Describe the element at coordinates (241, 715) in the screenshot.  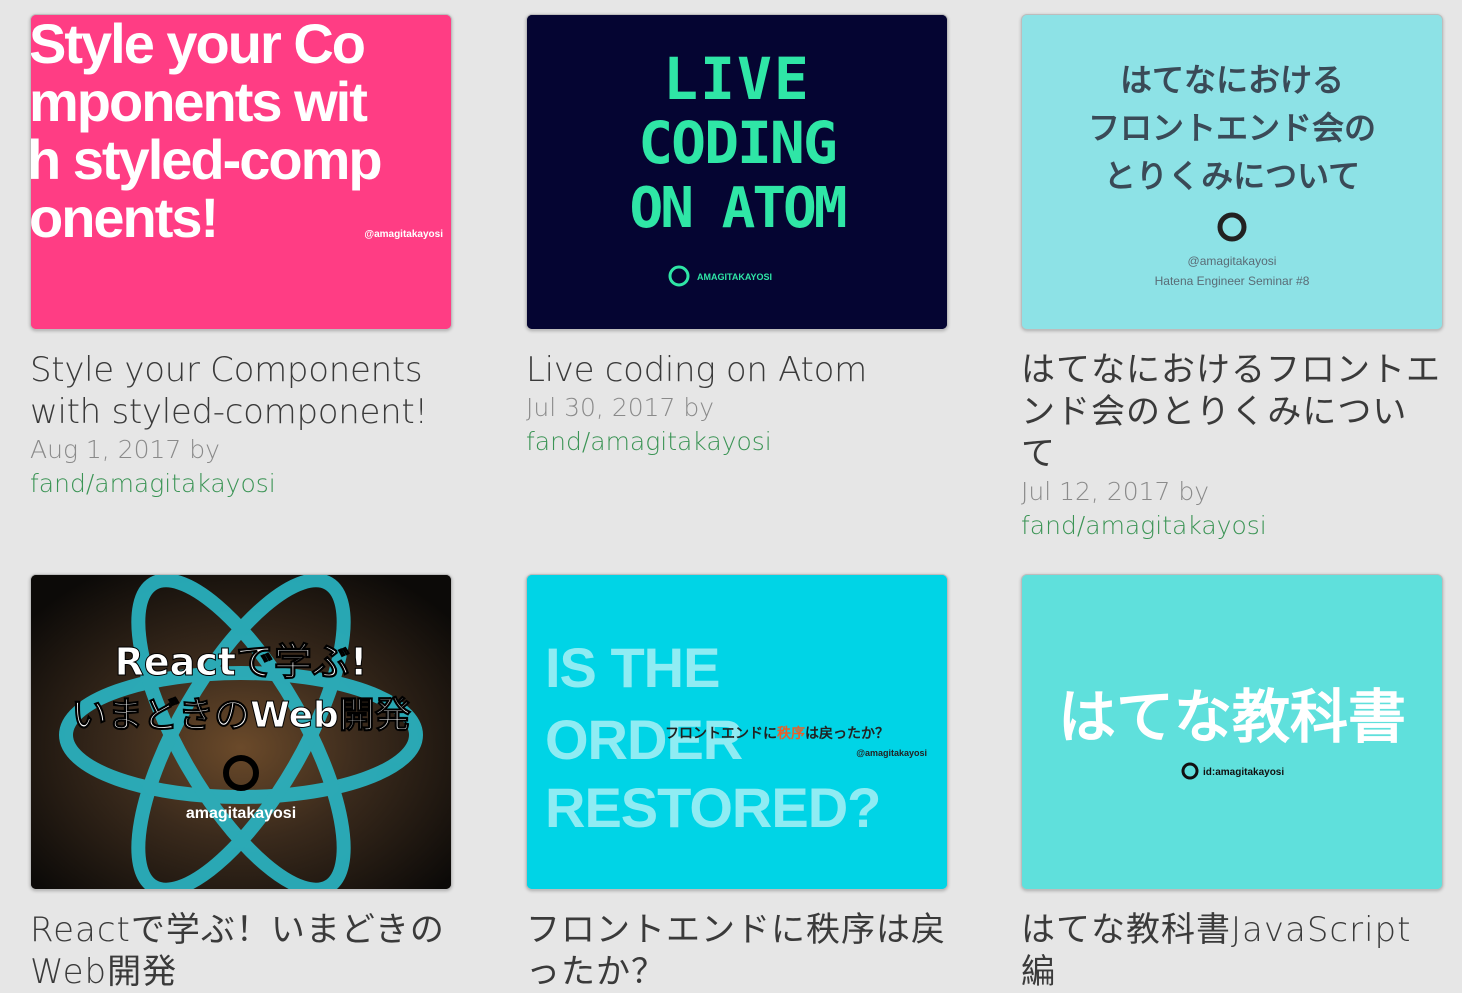
I see `svg-text: いまどきのWeb開発` at that location.